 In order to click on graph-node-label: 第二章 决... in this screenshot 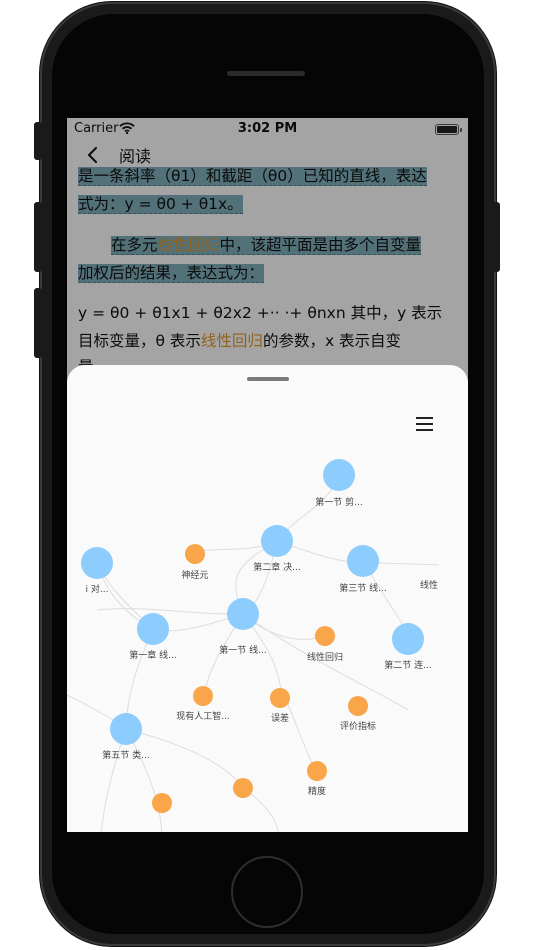, I will do `click(276, 567)`.